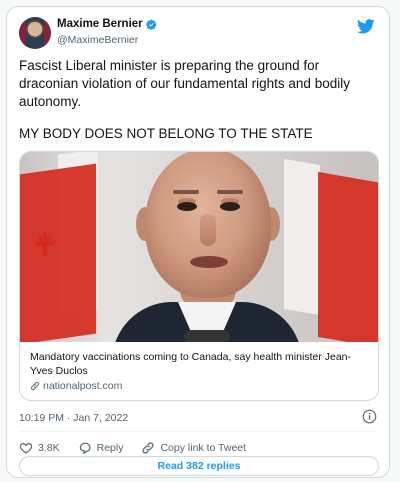  I want to click on reply-icon, so click(85, 448).